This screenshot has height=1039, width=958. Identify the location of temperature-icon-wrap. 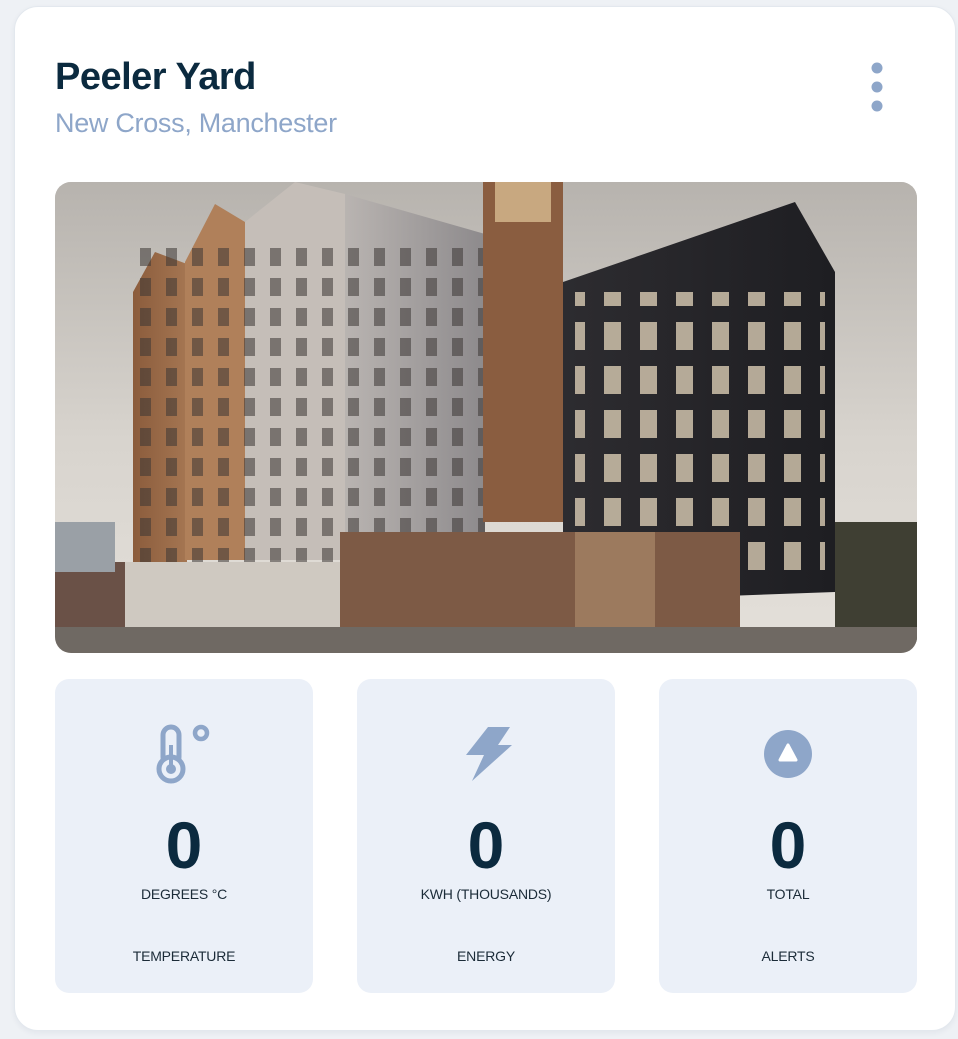
(184, 754).